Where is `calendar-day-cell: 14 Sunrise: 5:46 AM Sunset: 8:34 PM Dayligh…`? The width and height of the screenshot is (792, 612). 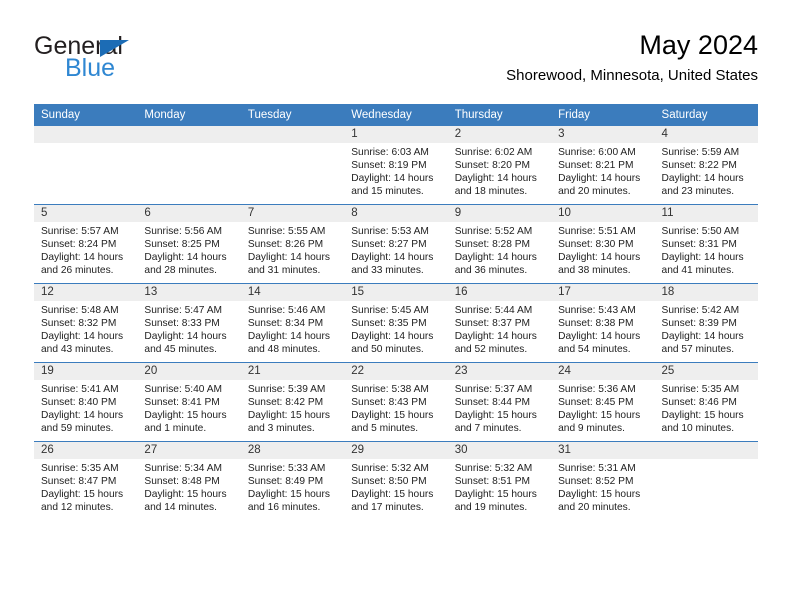
calendar-day-cell: 14 Sunrise: 5:46 AM Sunset: 8:34 PM Dayligh… is located at coordinates (292, 323).